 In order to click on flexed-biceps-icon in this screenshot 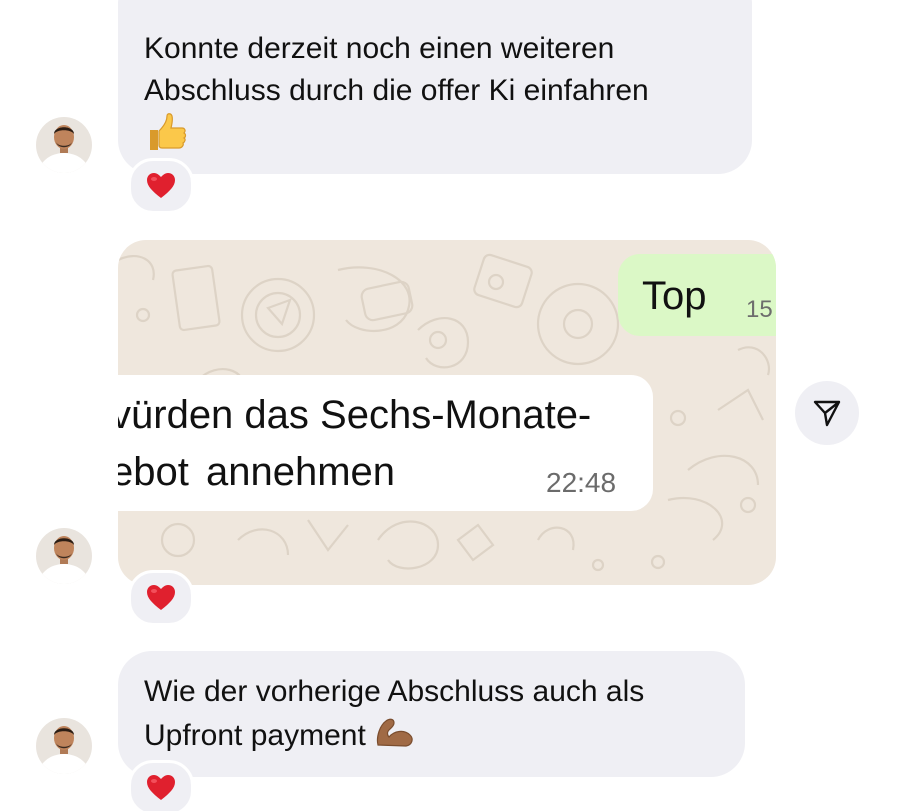, I will do `click(395, 737)`.